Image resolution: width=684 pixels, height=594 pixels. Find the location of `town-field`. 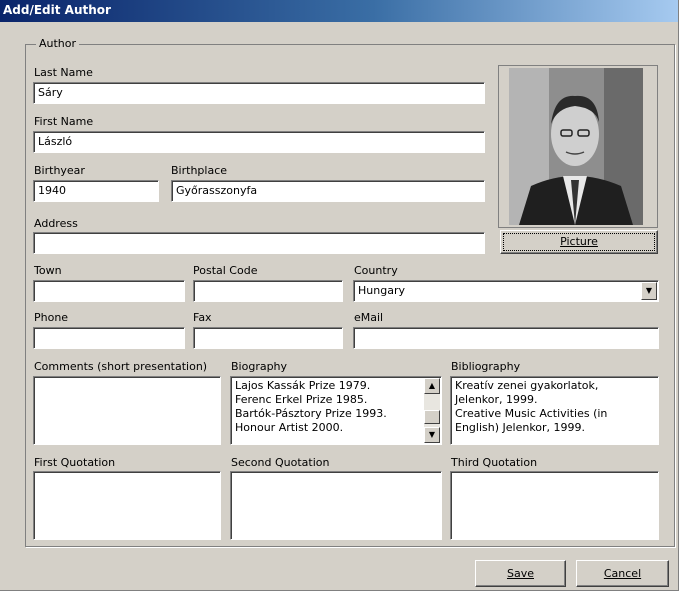

town-field is located at coordinates (109, 291).